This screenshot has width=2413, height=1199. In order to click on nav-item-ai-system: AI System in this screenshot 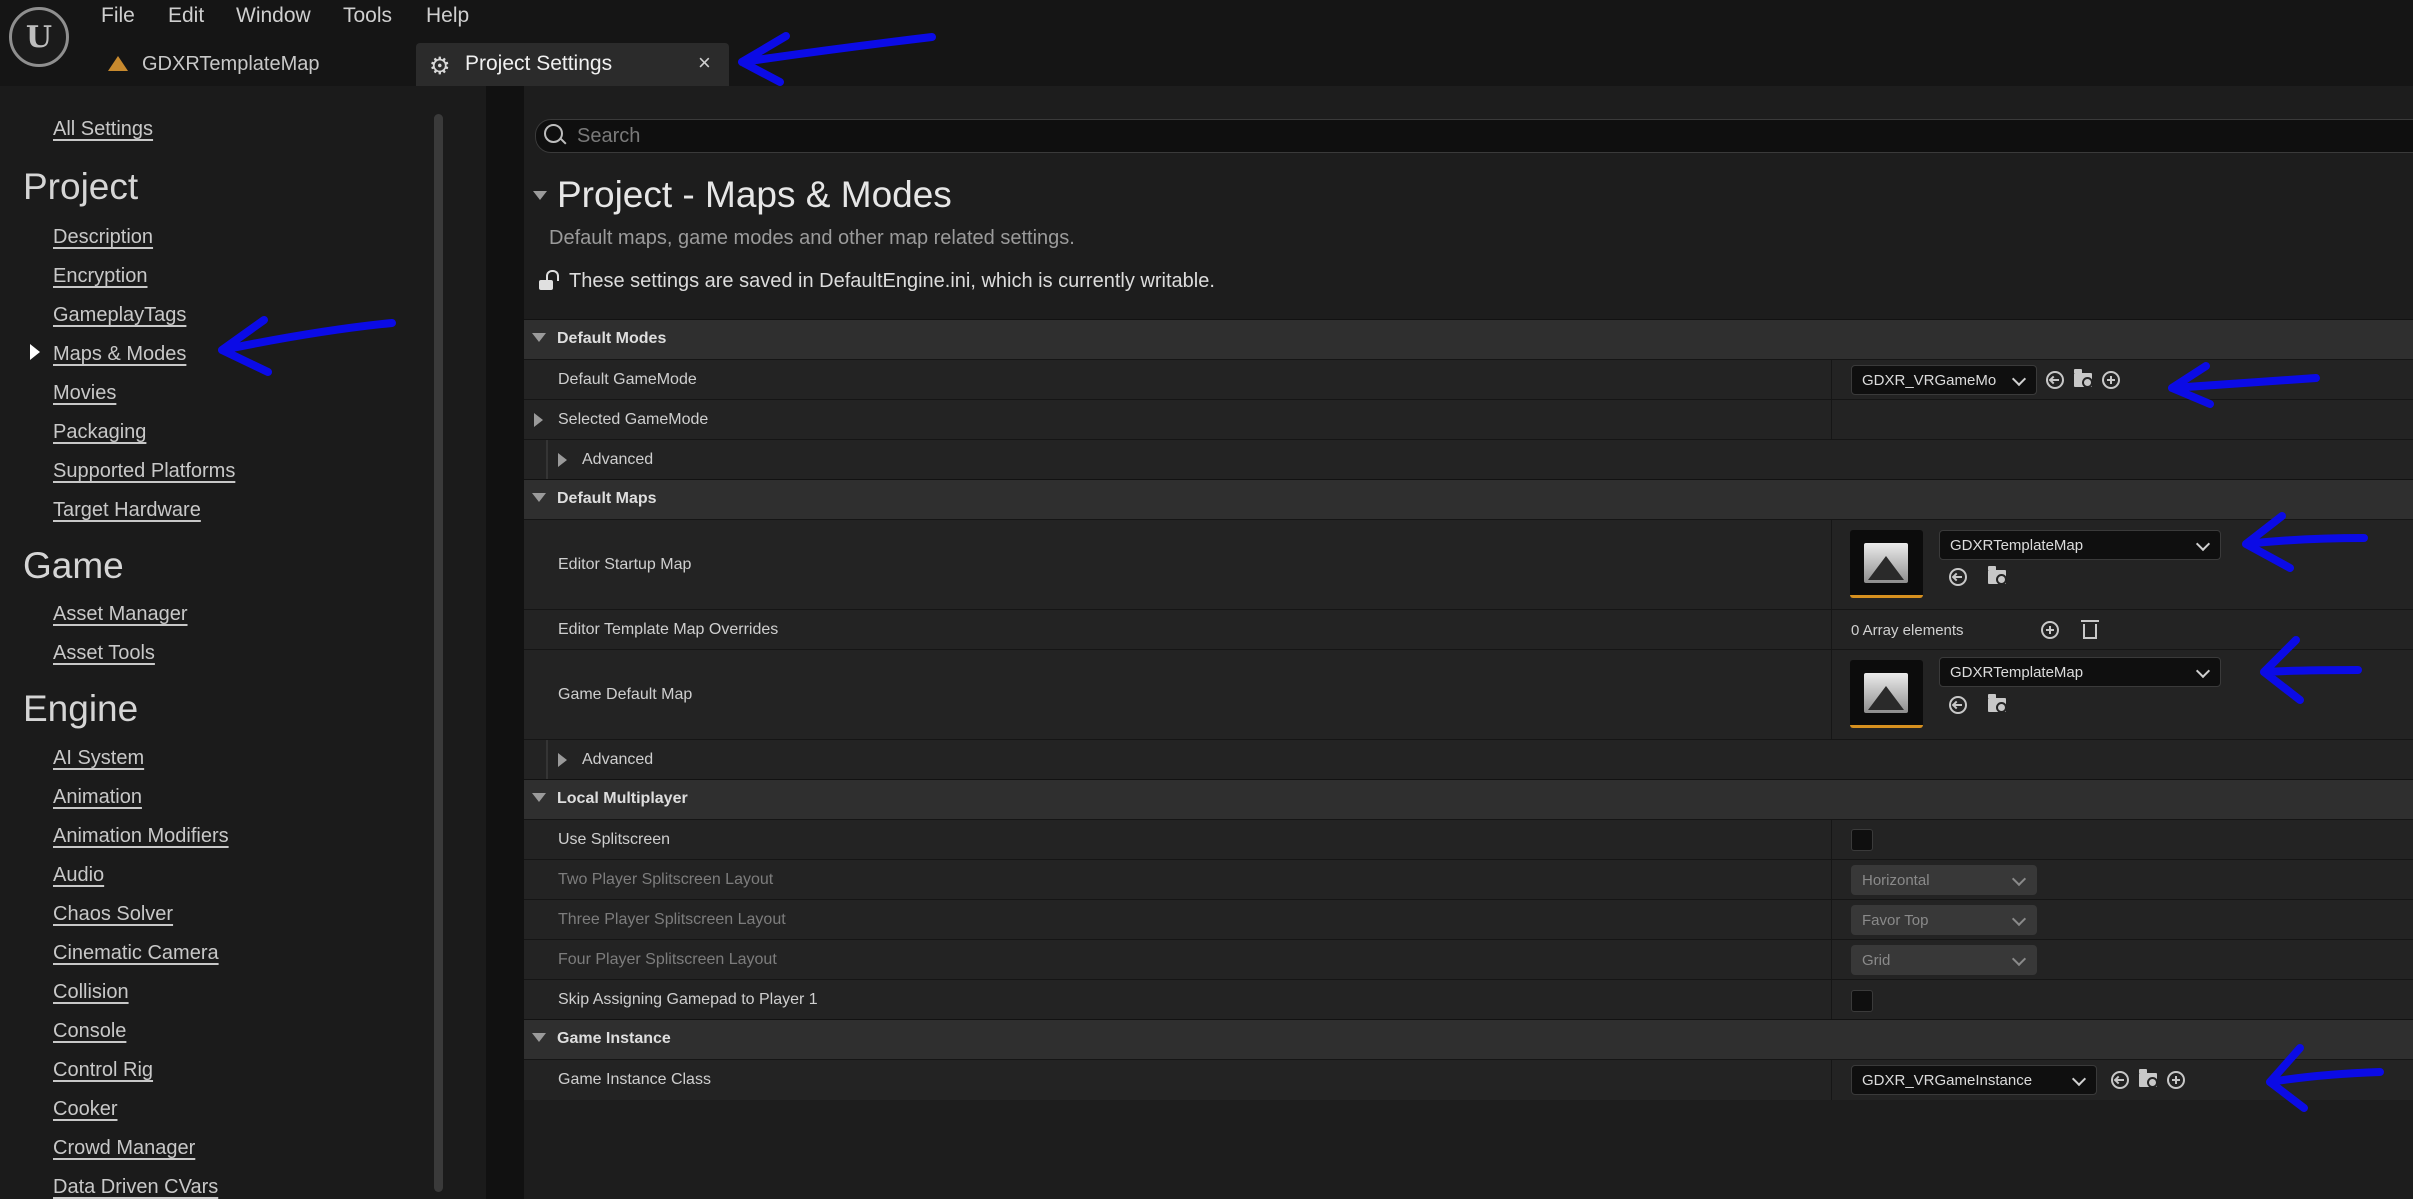, I will do `click(98, 758)`.